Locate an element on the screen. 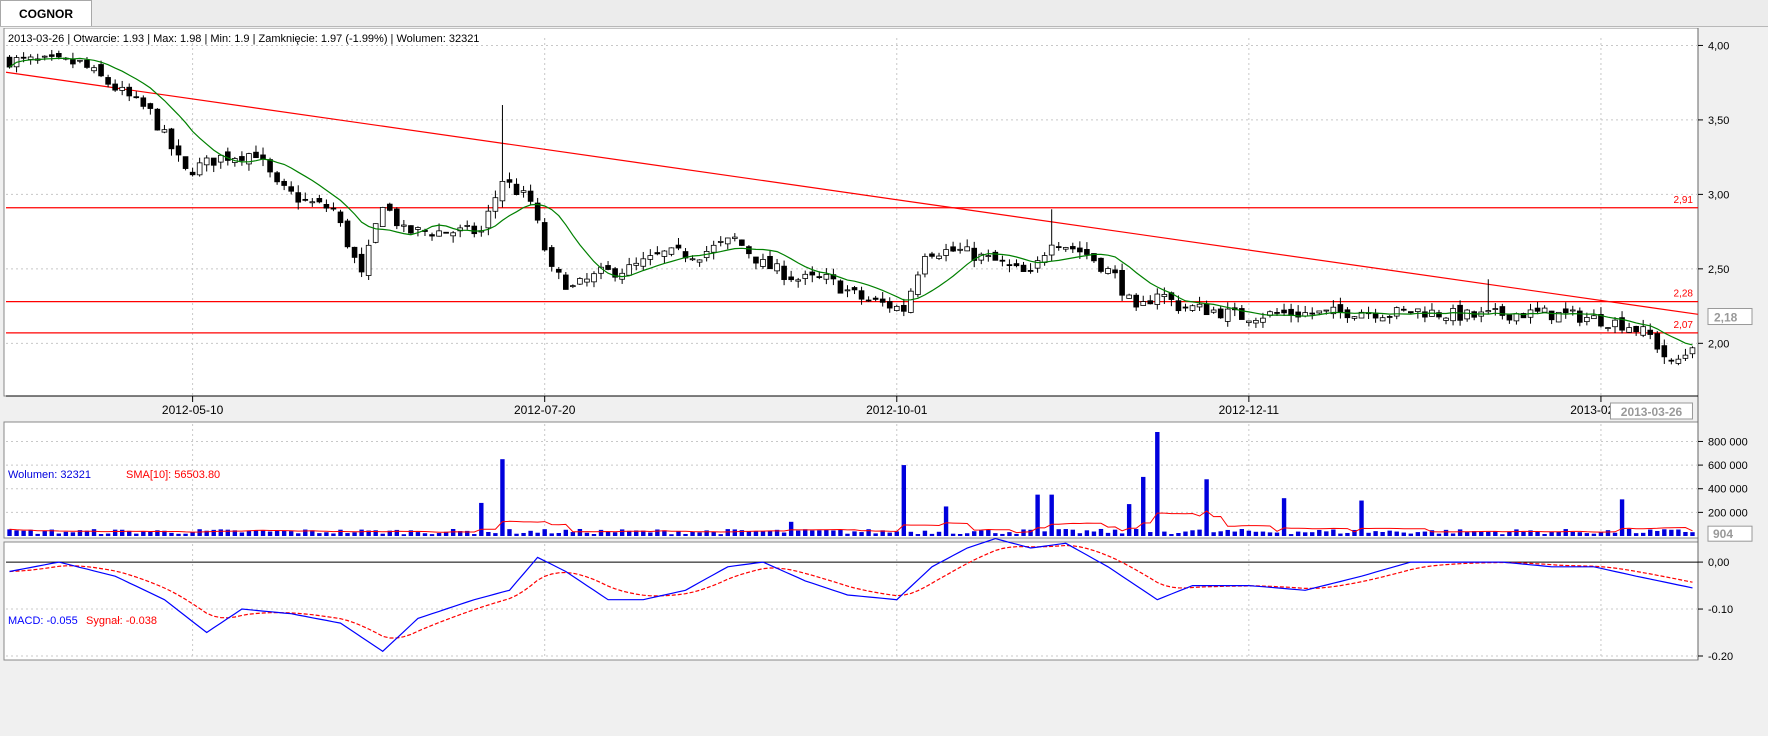  price-tick-label: 3,50 is located at coordinates (1718, 121).